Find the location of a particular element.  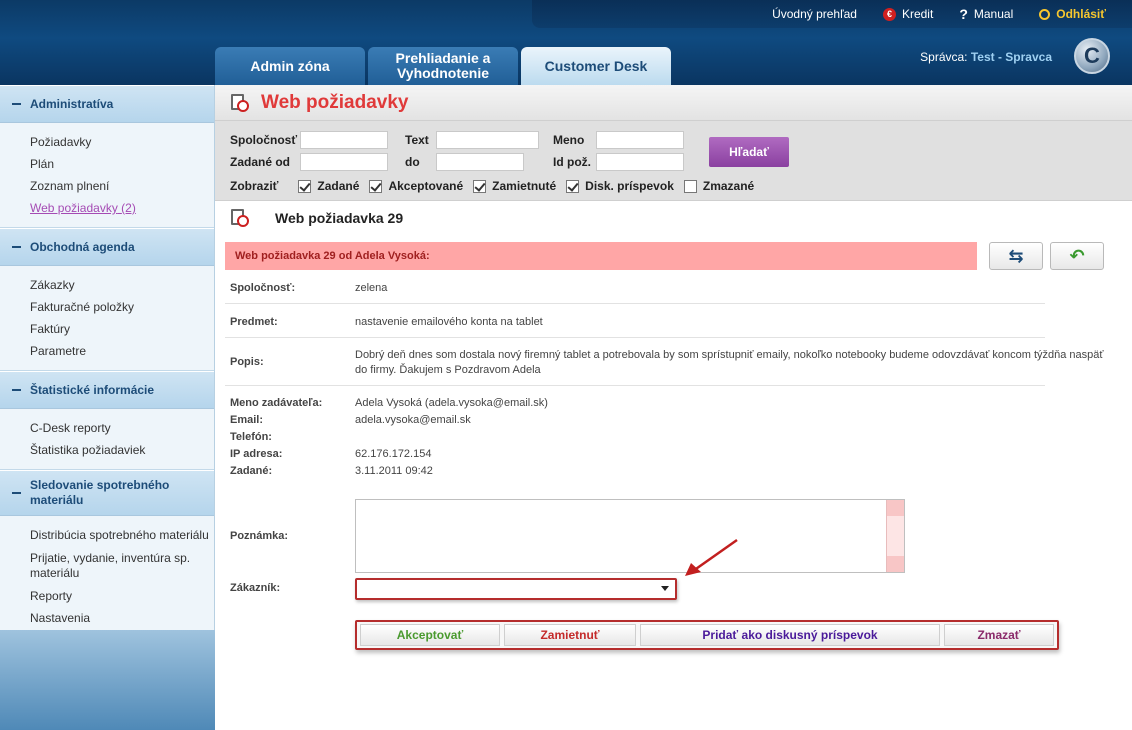

tab-admin-zona: Admin zóna is located at coordinates (290, 66).